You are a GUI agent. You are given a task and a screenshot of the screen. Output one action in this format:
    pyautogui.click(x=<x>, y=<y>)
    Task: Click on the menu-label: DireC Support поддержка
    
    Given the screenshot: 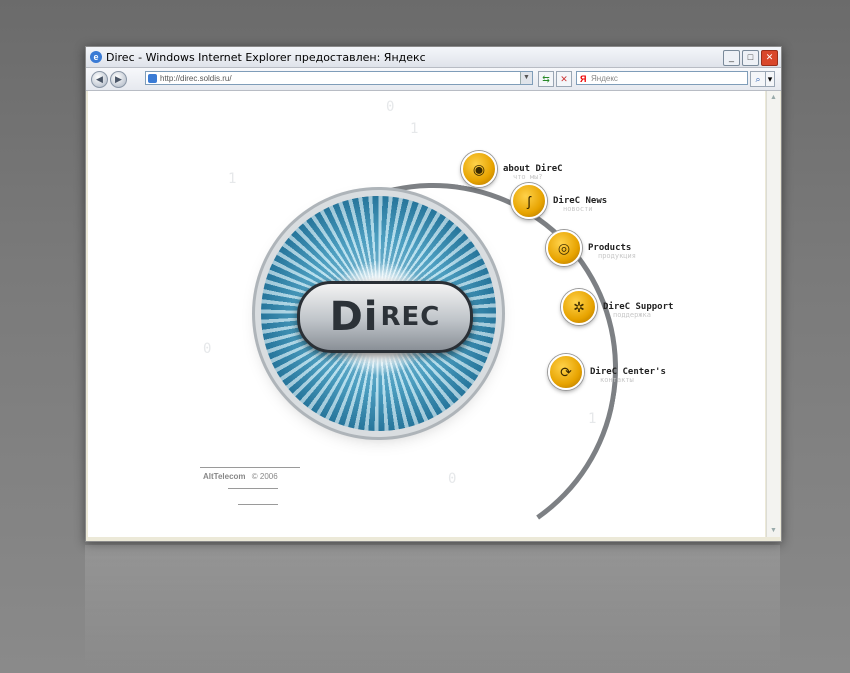 What is the action you would take?
    pyautogui.click(x=638, y=310)
    